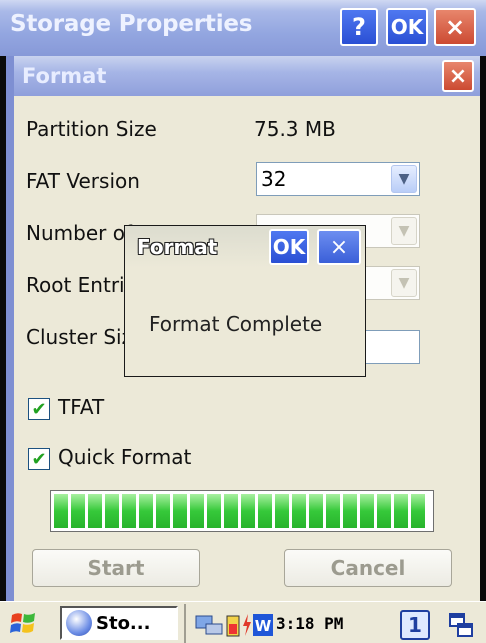 Image resolution: width=486 pixels, height=643 pixels. What do you see at coordinates (368, 568) in the screenshot?
I see `cancel-button: Cancel` at bounding box center [368, 568].